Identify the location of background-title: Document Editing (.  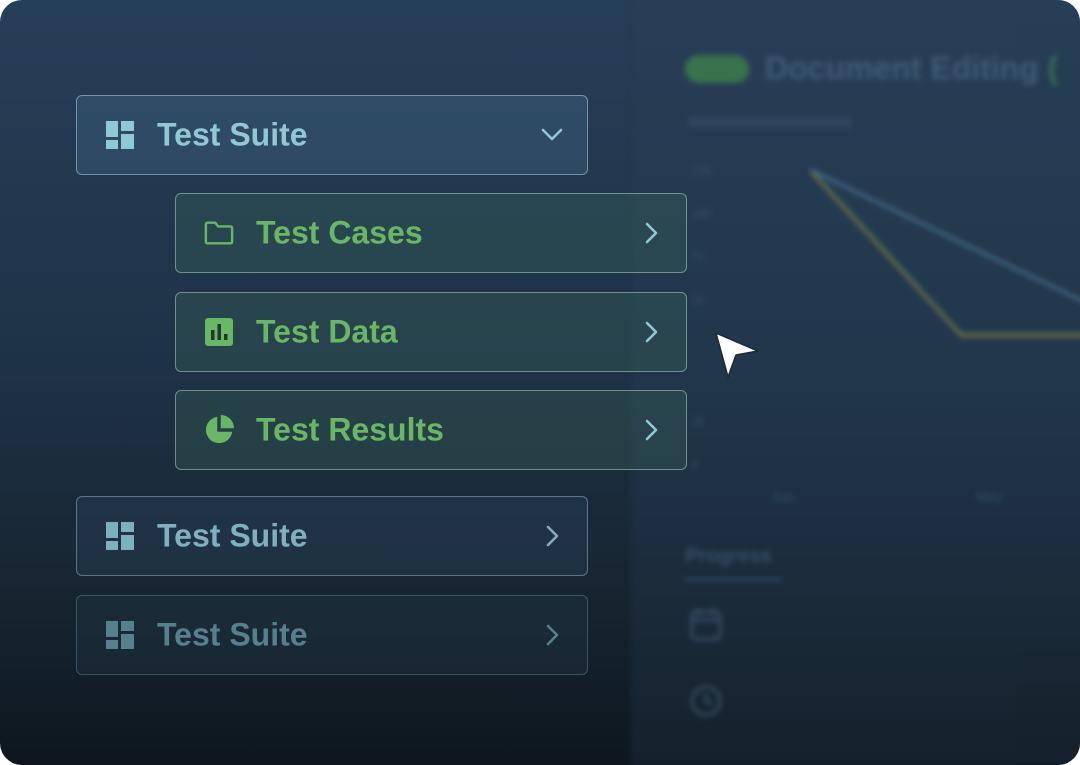
(912, 68).